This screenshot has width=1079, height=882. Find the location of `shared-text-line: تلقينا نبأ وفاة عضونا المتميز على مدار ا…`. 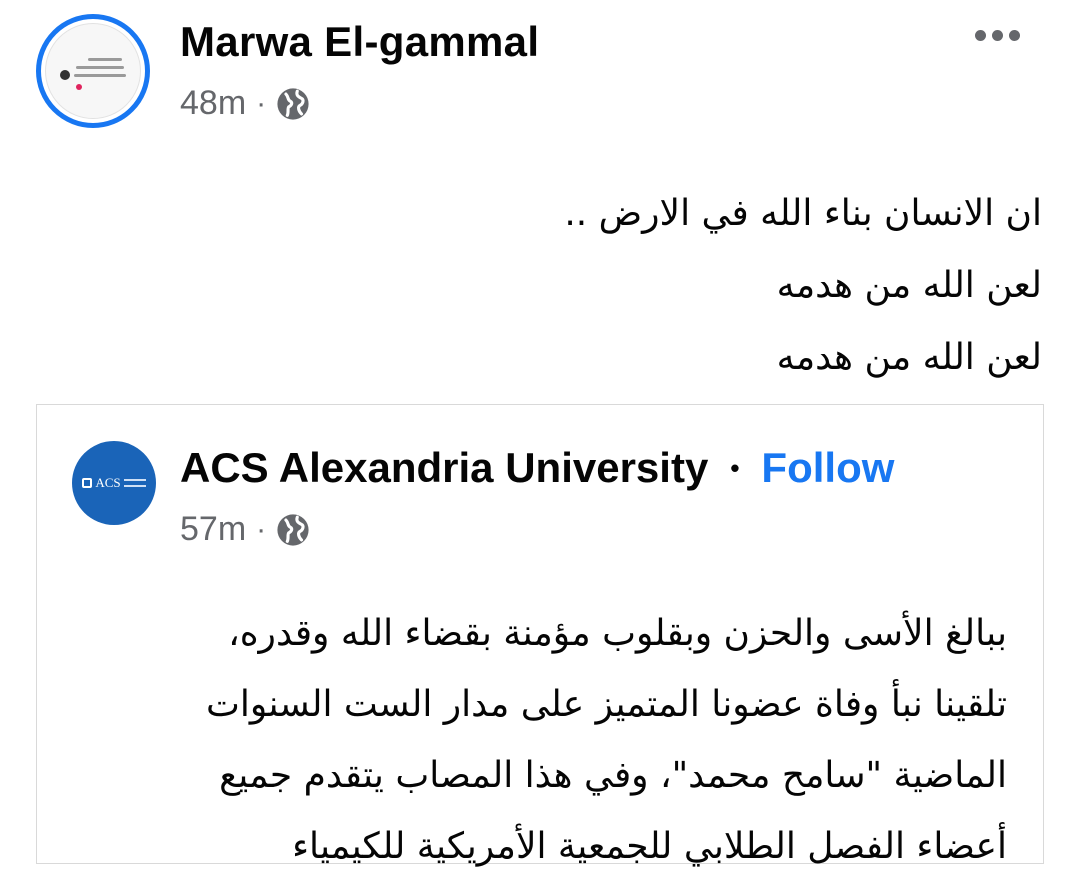

shared-text-line: تلقينا نبأ وفاة عضونا المتميز على مدار ا… is located at coordinates (606, 704).